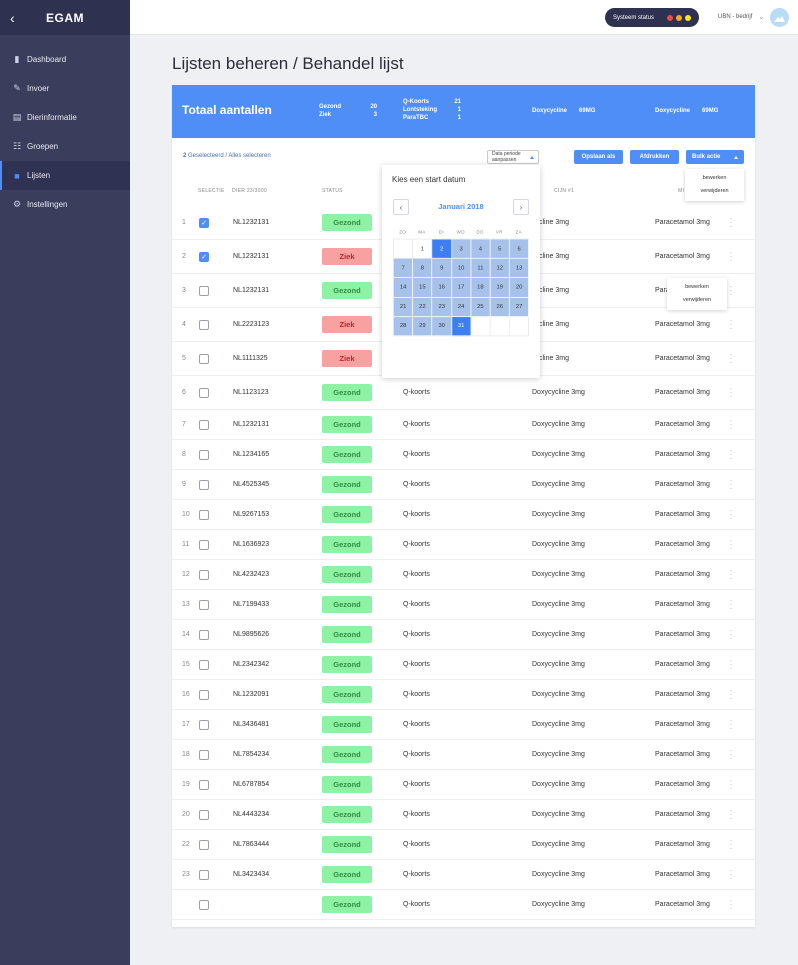 The width and height of the screenshot is (798, 965). Describe the element at coordinates (403, 307) in the screenshot. I see `calendar-day: 21` at that location.